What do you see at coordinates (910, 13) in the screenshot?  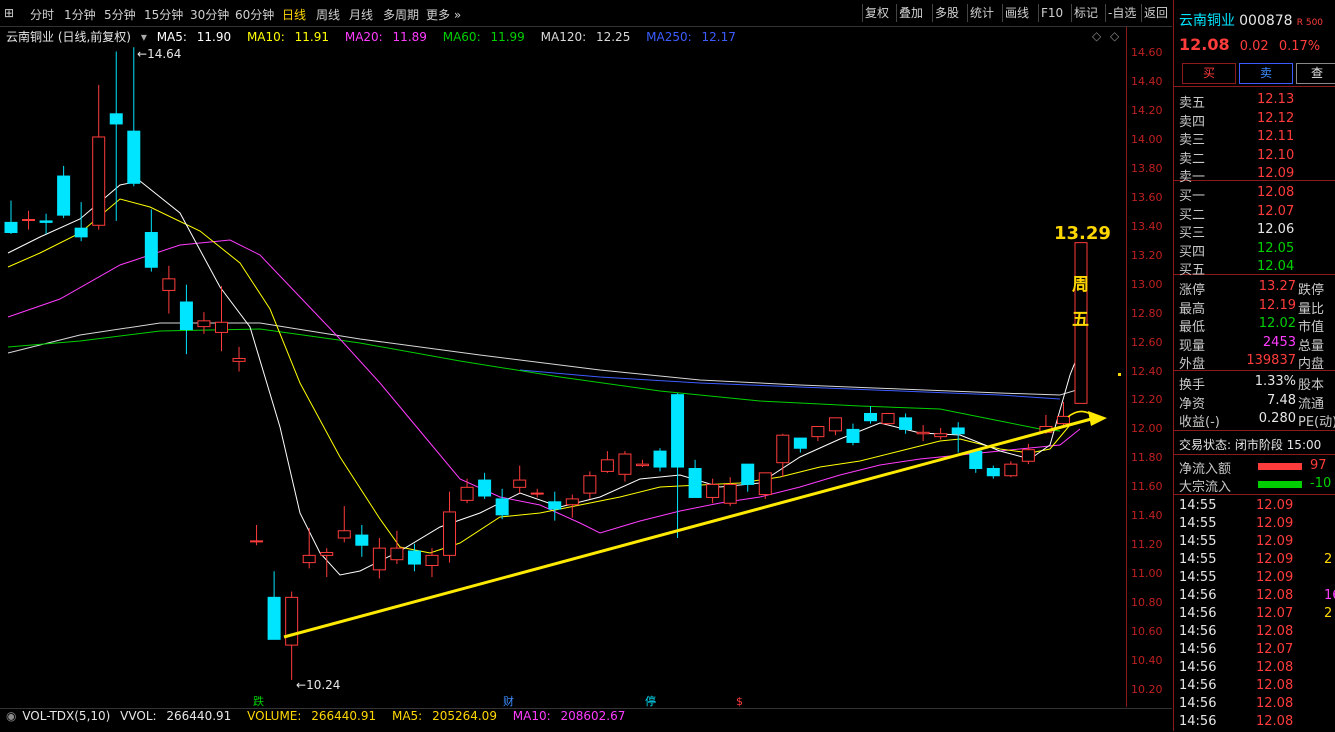 I see `overlay-button: 叠加` at bounding box center [910, 13].